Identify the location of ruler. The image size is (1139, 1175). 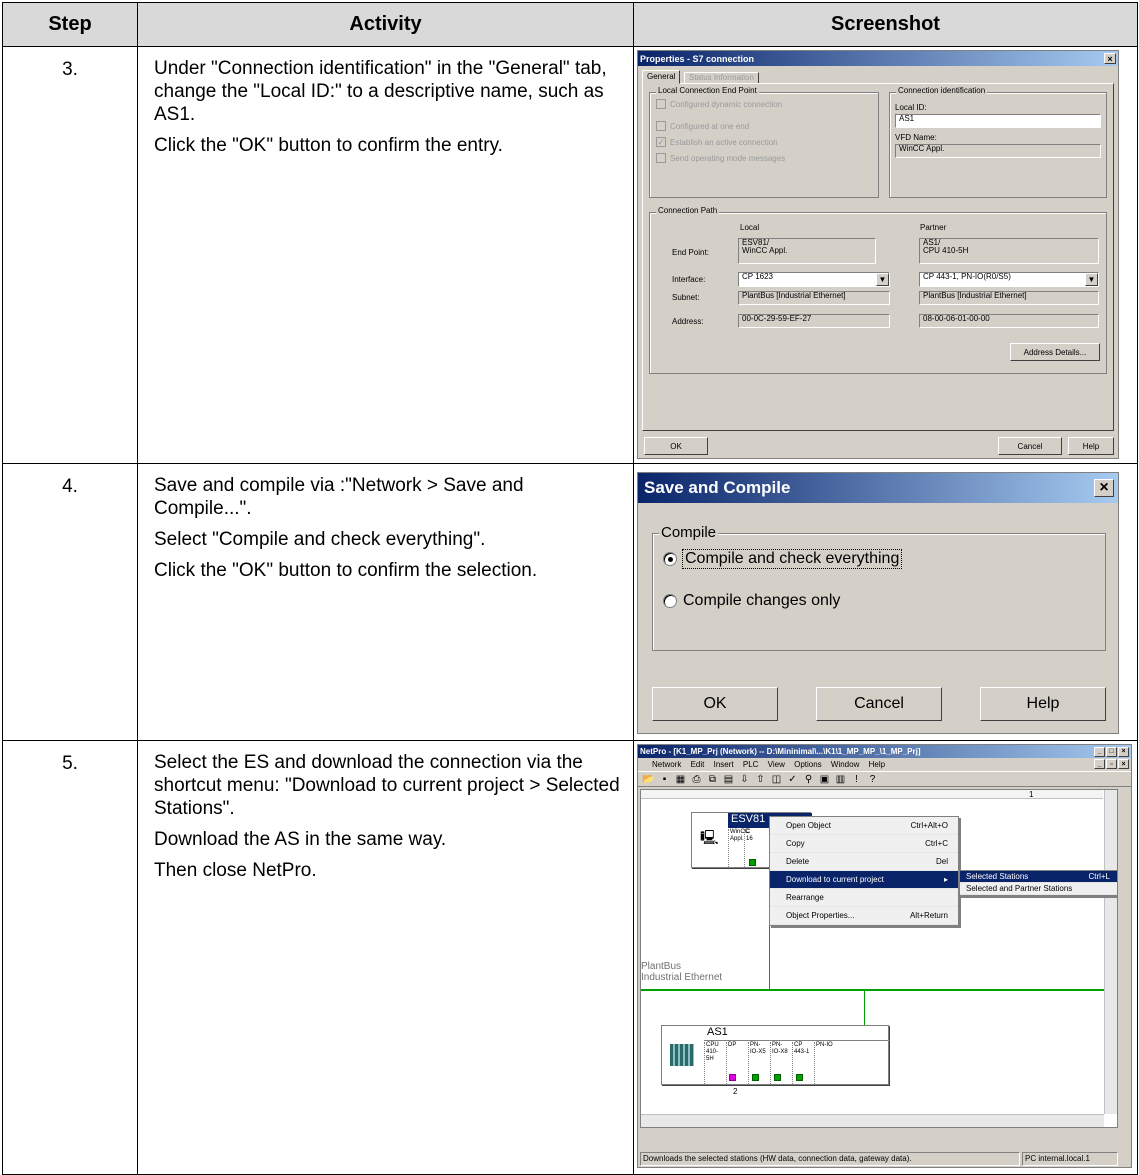
(872, 794).